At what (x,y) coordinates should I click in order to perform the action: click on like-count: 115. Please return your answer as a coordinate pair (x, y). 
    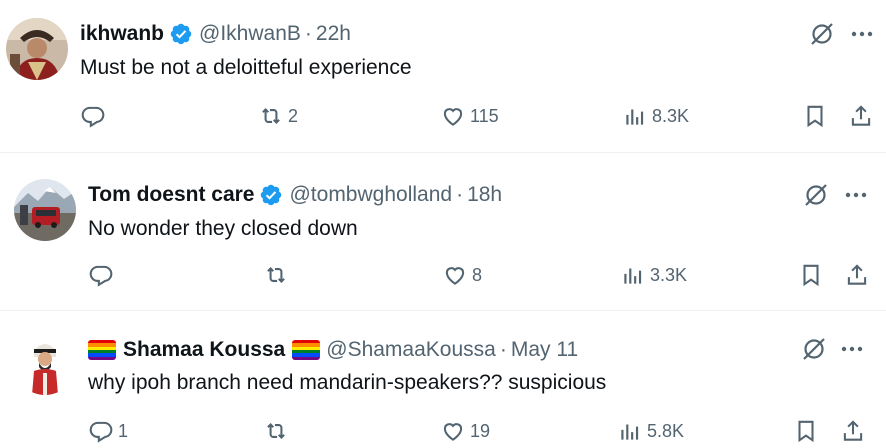
    Looking at the image, I should click on (484, 115).